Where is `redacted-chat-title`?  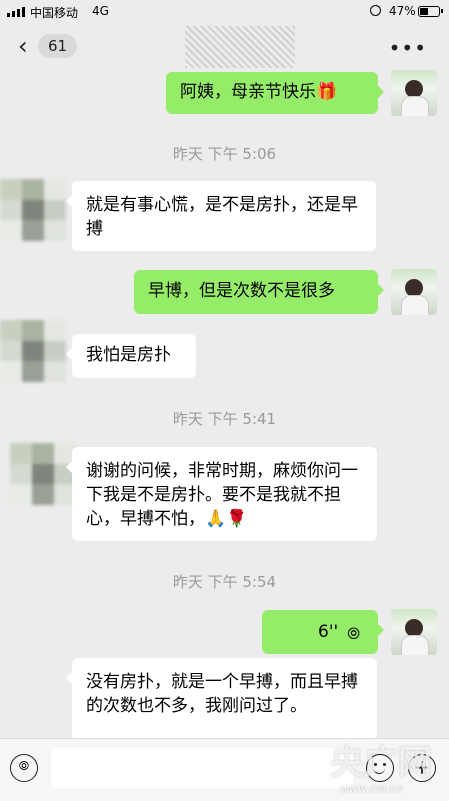 redacted-chat-title is located at coordinates (240, 47).